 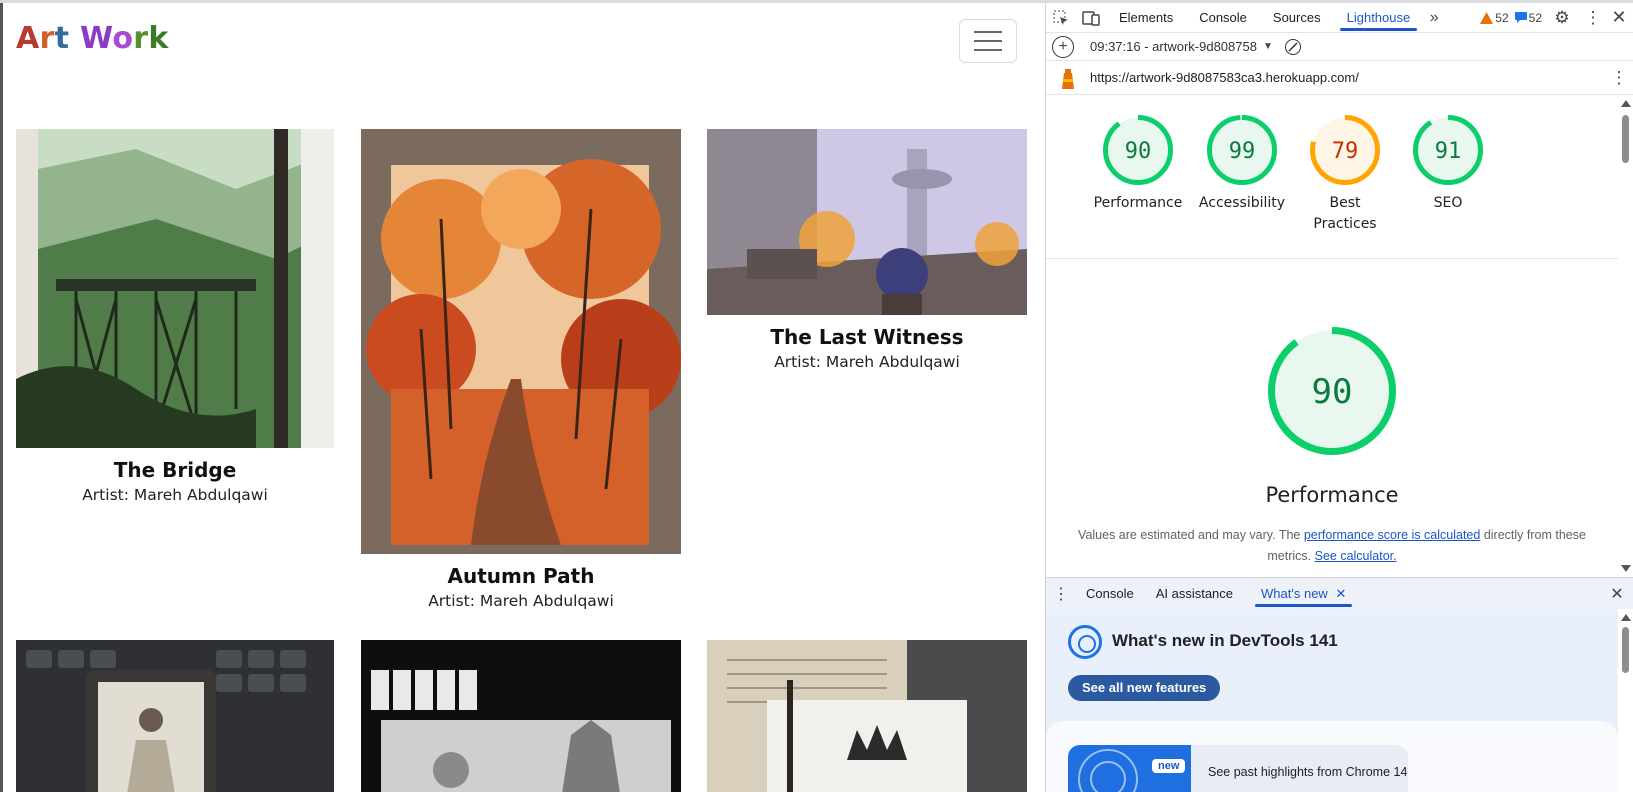 I want to click on score-gauge-best-practices: 79 Best Practices, so click(x=1345, y=175).